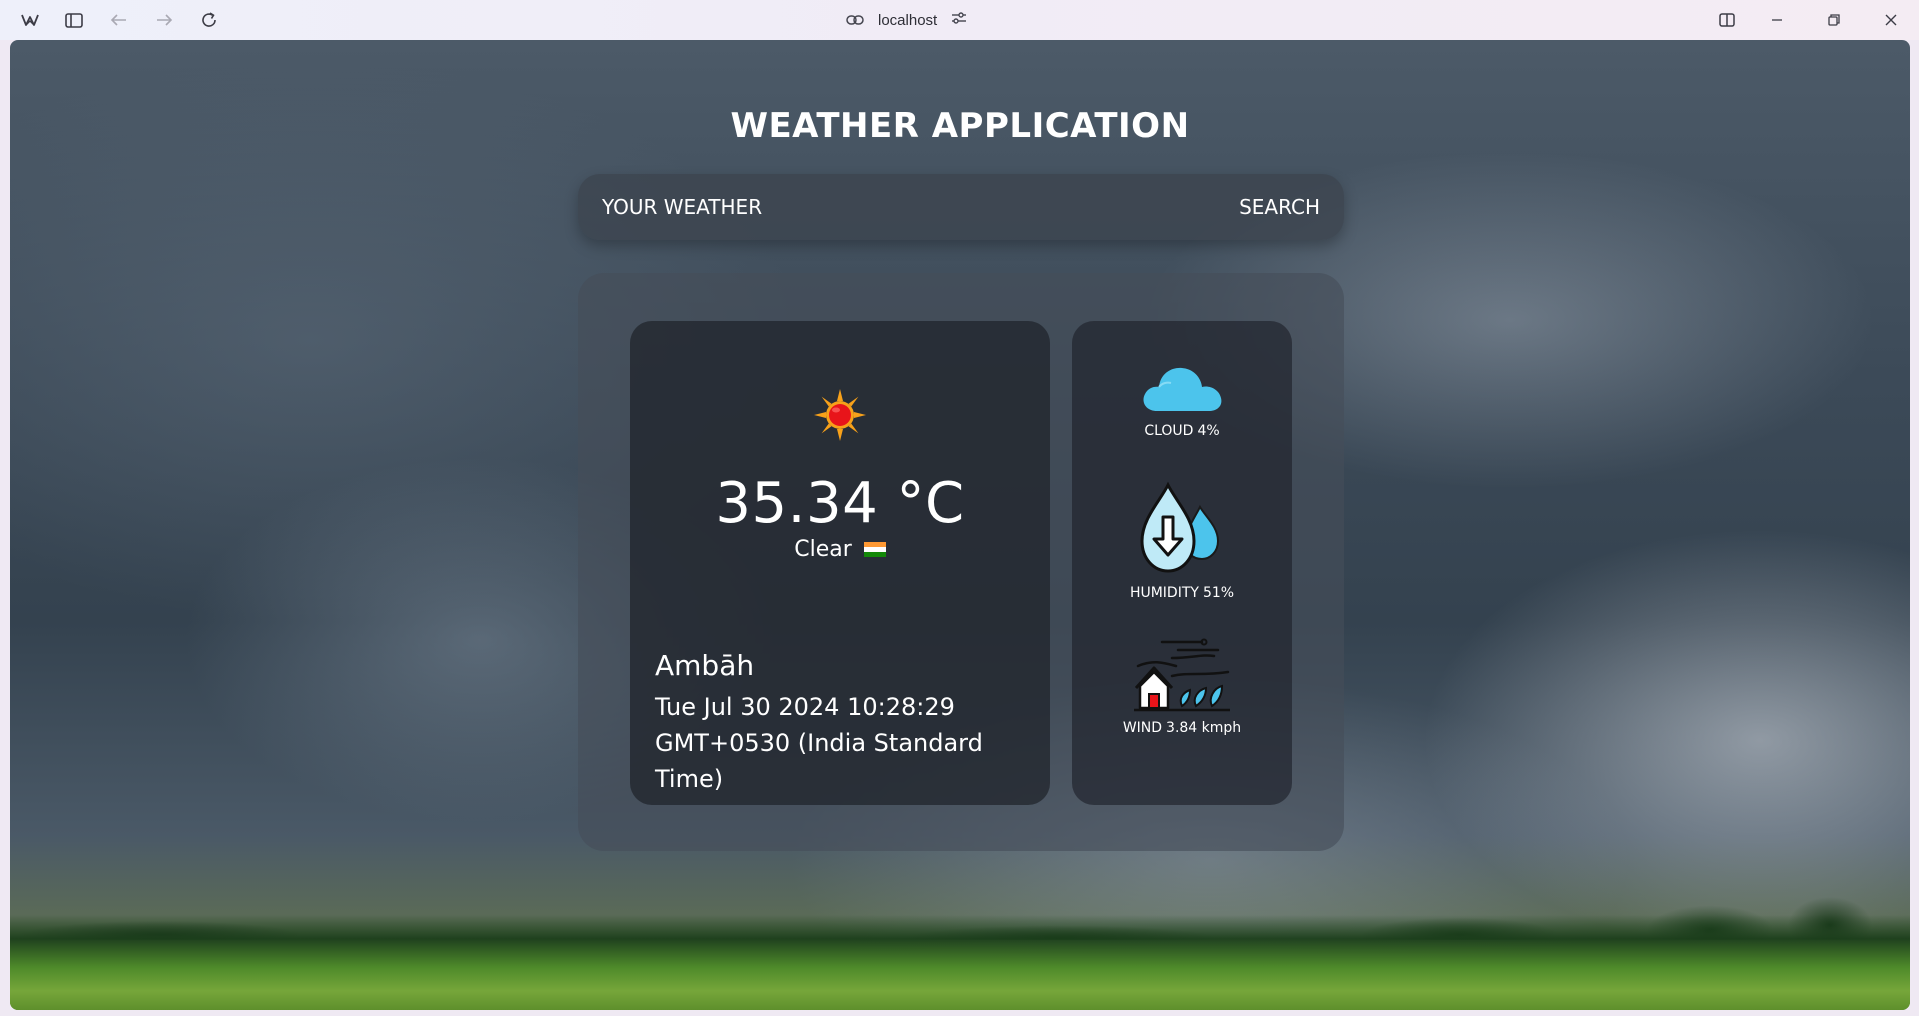 Image resolution: width=1919 pixels, height=1016 pixels. I want to click on reload-icon, so click(209, 20).